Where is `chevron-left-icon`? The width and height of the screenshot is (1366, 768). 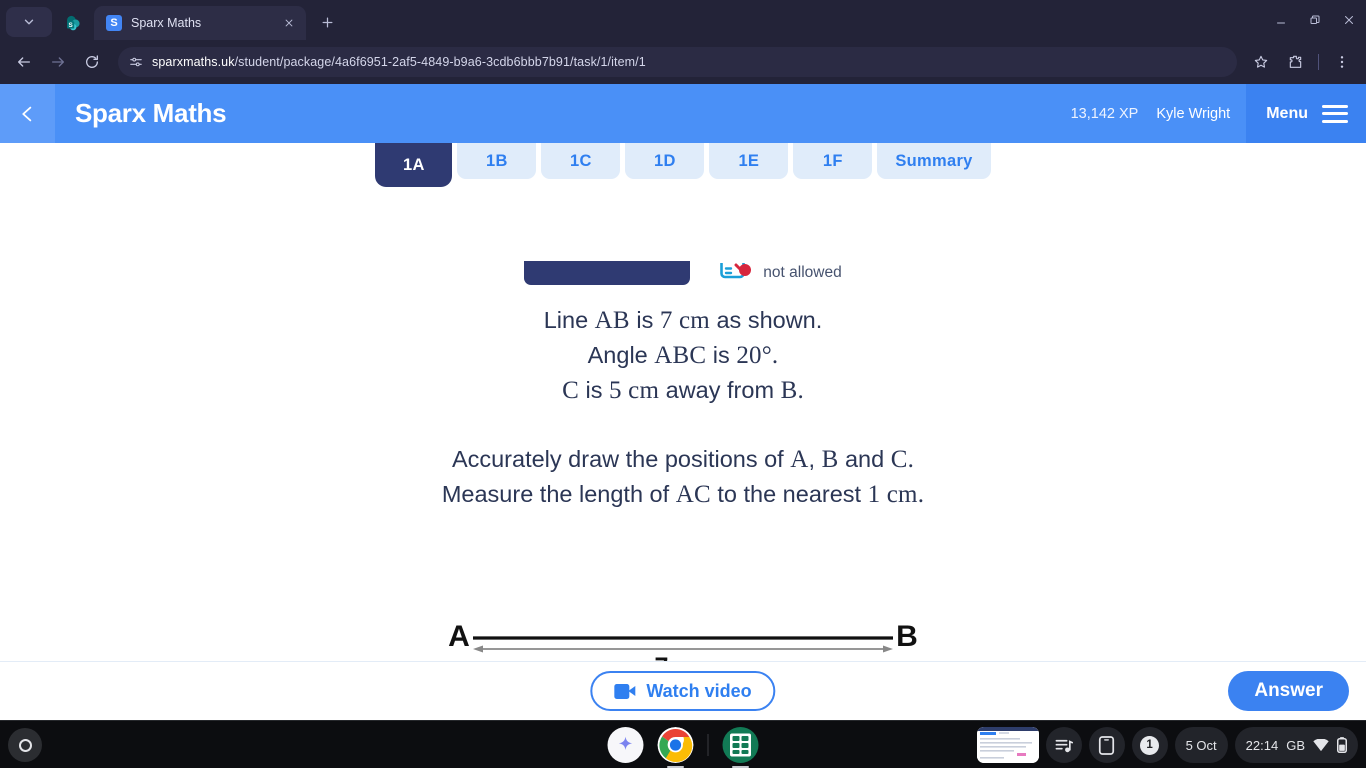 chevron-left-icon is located at coordinates (27, 113).